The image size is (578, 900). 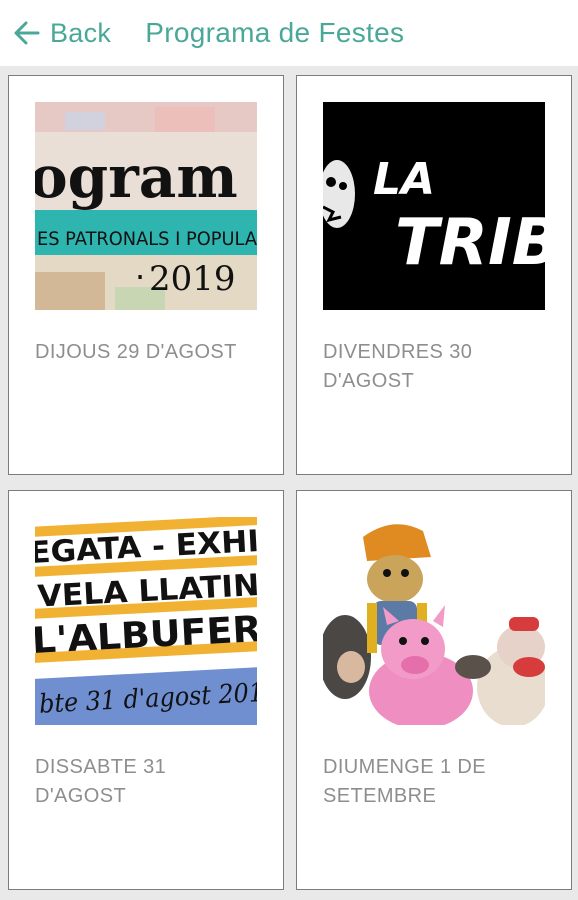 I want to click on app-header: Back Programa de Festes, so click(x=289, y=33).